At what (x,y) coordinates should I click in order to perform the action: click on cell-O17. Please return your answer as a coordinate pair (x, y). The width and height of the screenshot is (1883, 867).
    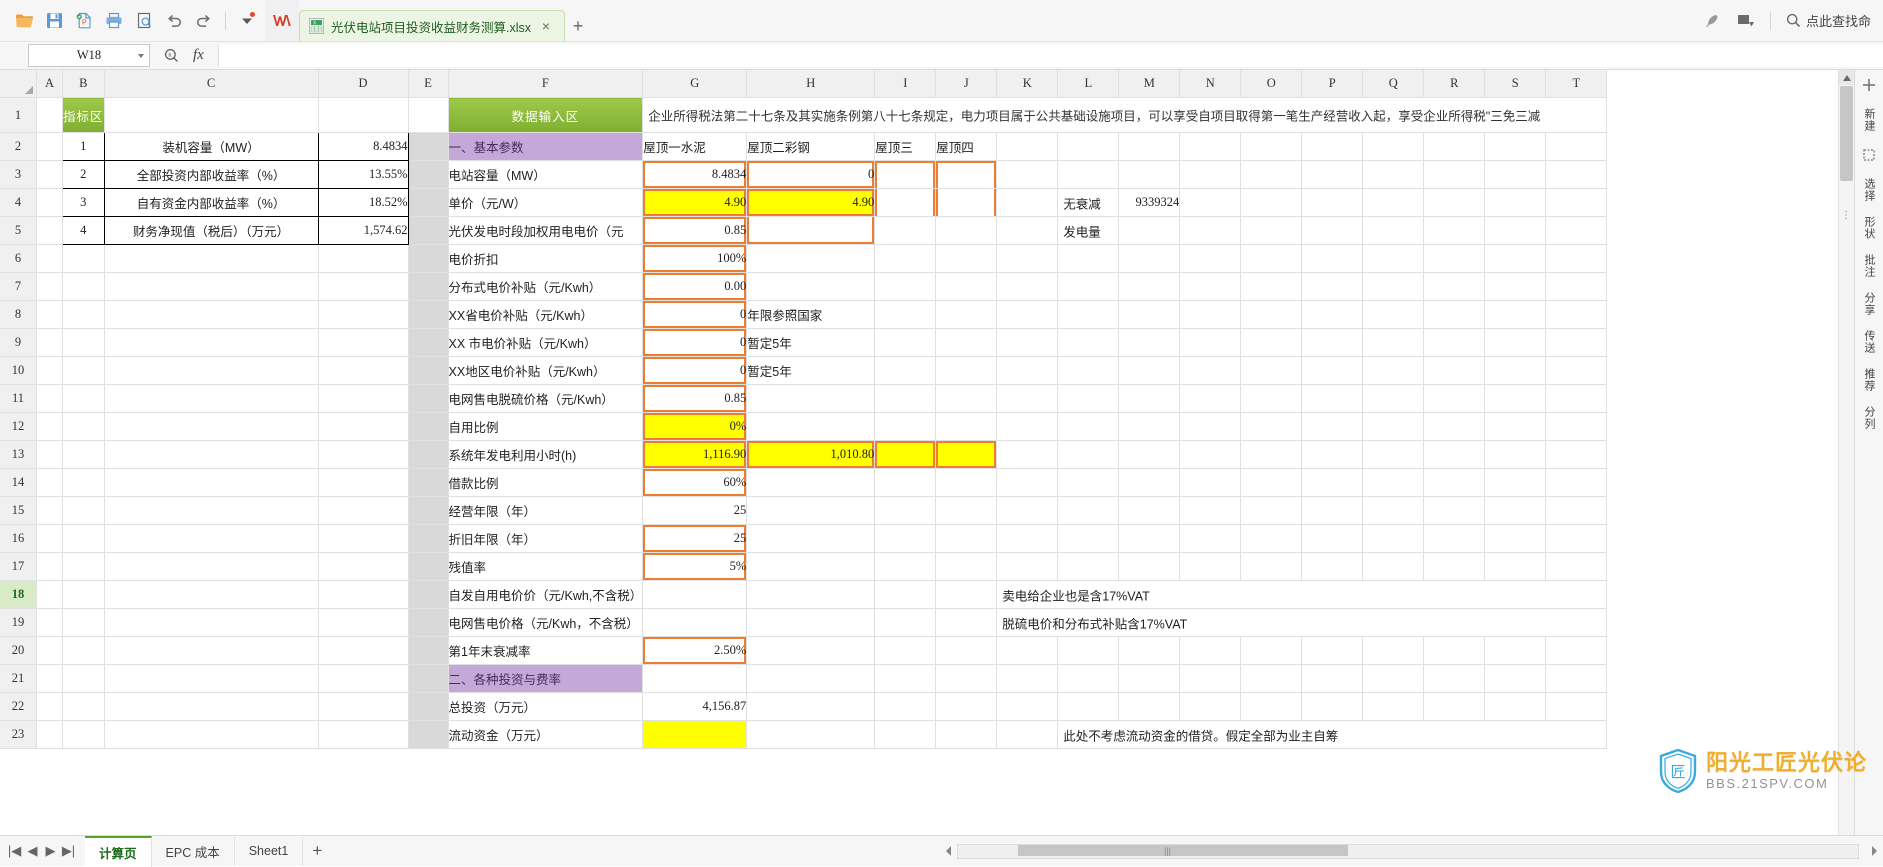
    Looking at the image, I should click on (1271, 566).